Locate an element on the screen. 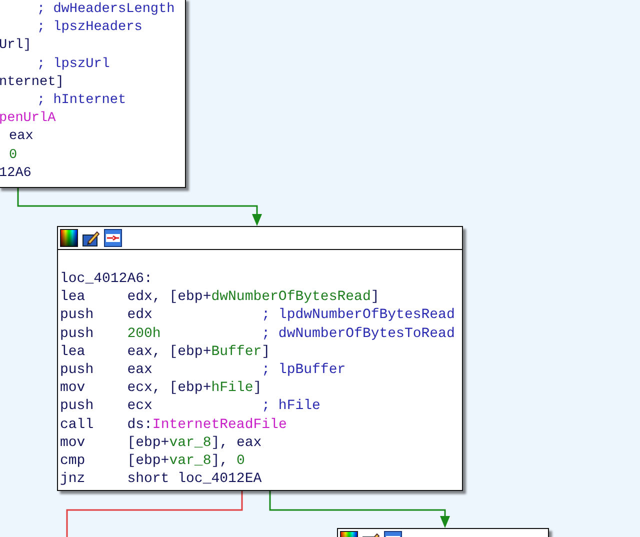 The image size is (640, 537). mnemonic-text: call is located at coordinates (77, 425).